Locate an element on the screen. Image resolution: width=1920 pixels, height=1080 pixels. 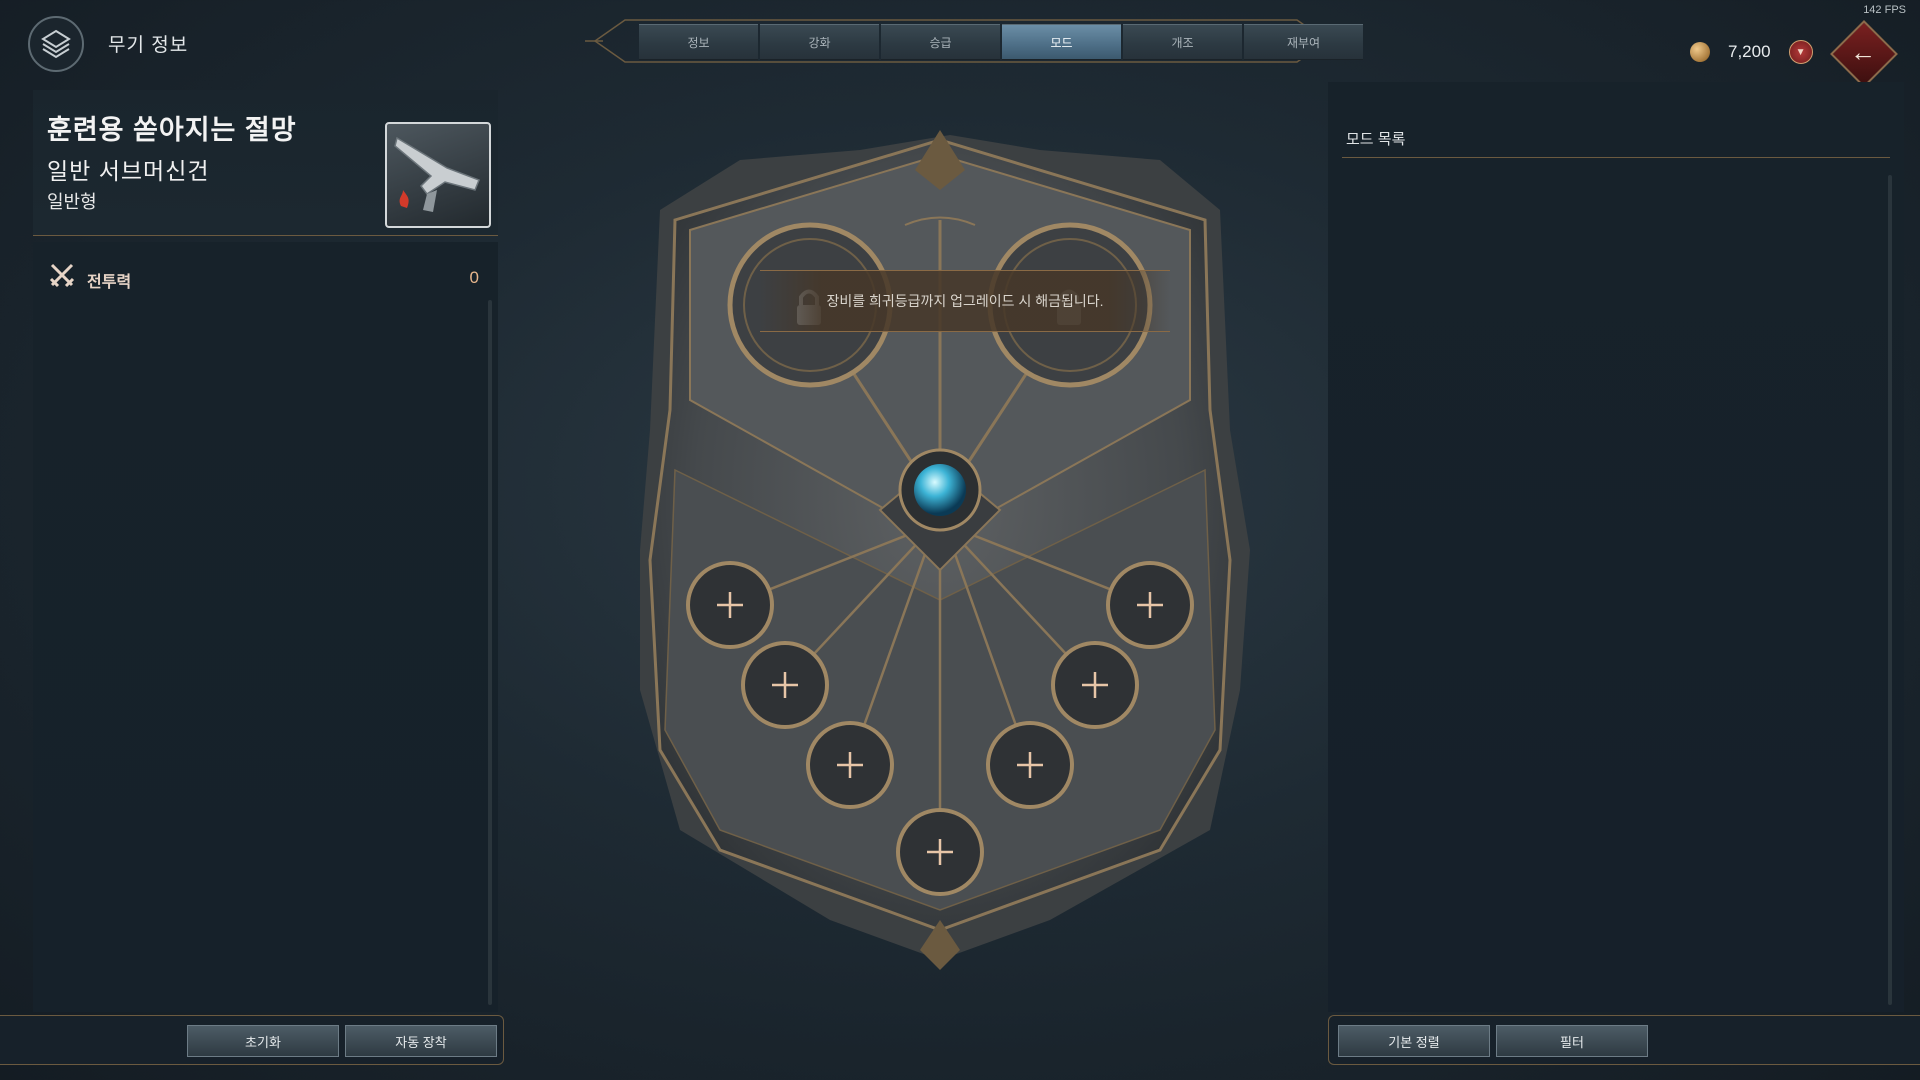
currency-dropdown-icon: ▼ is located at coordinates (1800, 52).